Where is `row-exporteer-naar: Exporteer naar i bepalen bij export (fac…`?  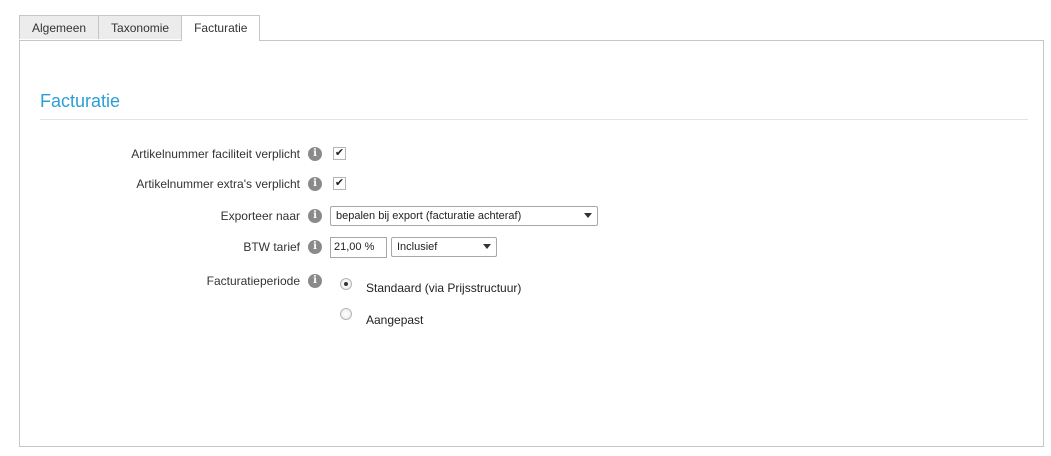
row-exporteer-naar: Exporteer naar i bepalen bij export (fac… is located at coordinates (531, 216).